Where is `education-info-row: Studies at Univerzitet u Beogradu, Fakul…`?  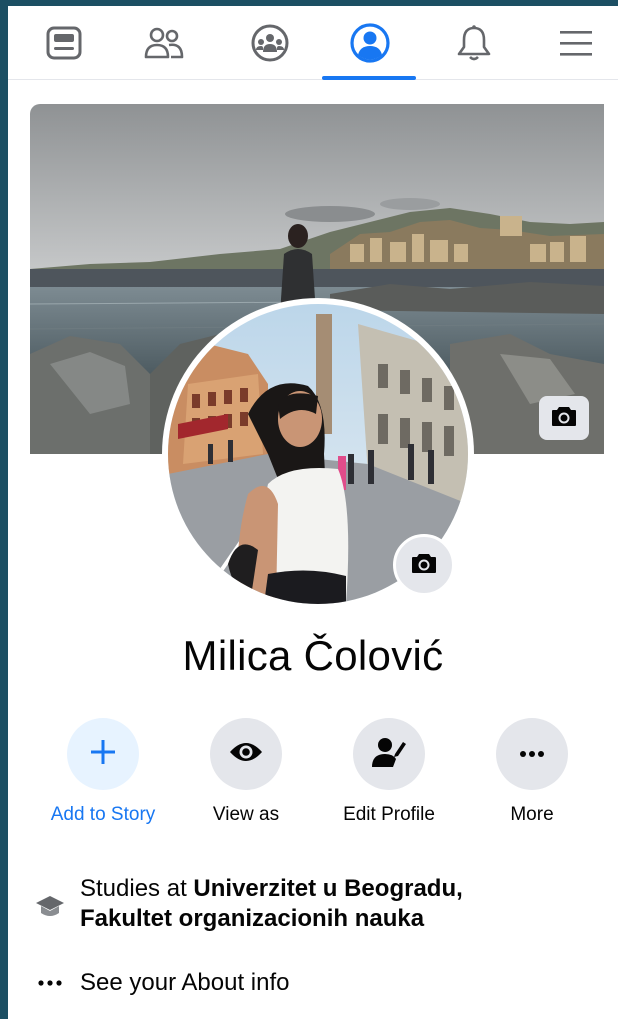 education-info-row: Studies at Univerzitet u Beogradu, Fakul… is located at coordinates (315, 904).